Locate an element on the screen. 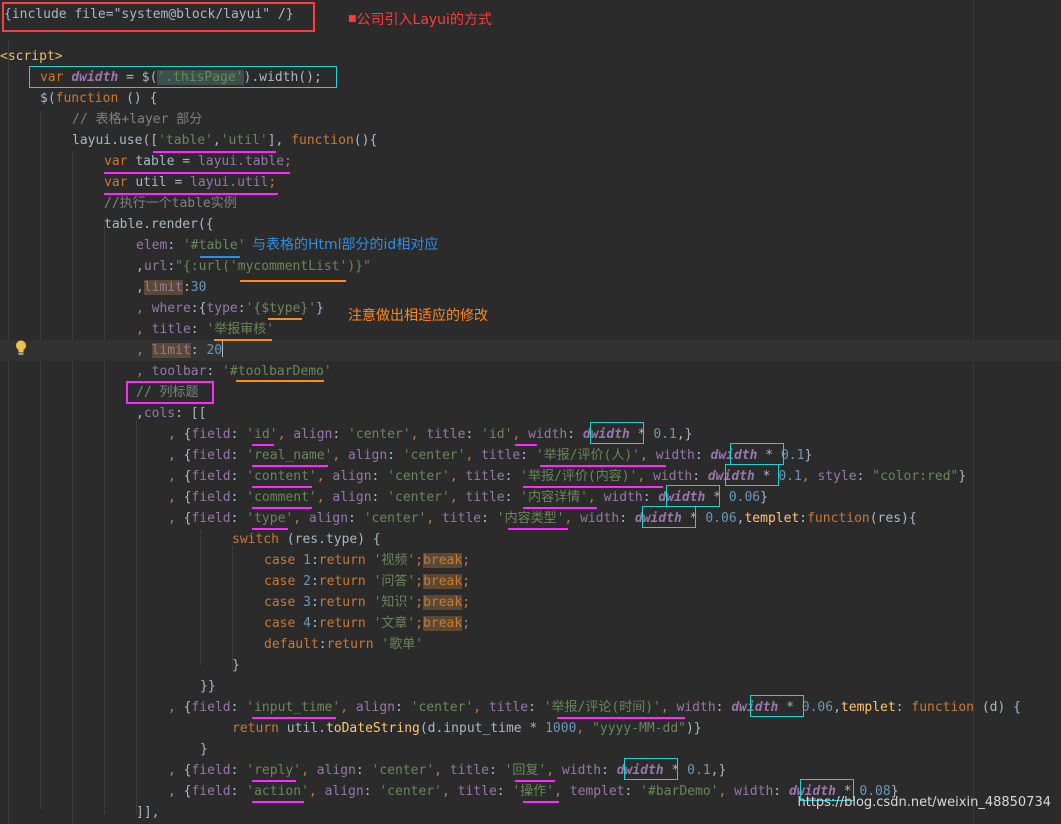 Image resolution: width=1061 pixels, height=824 pixels. code-token: 'type' is located at coordinates (270, 518).